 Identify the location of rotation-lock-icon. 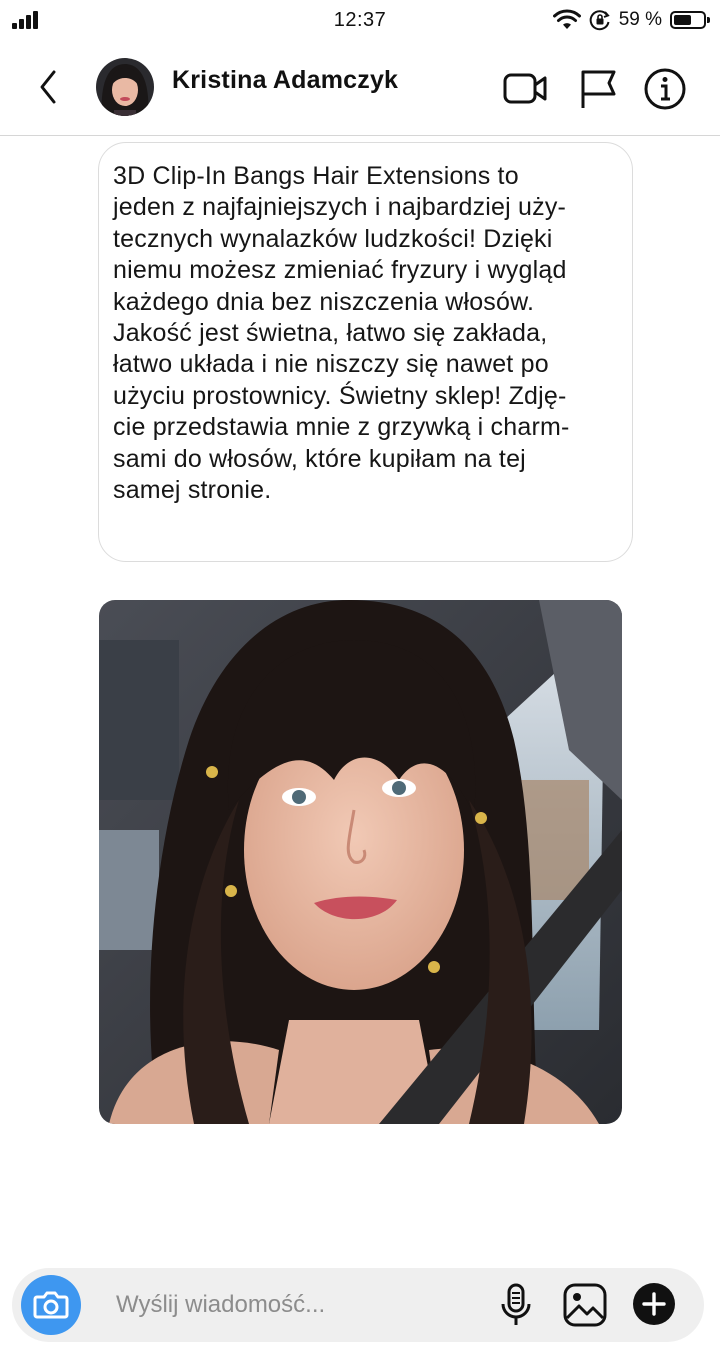
(599, 20).